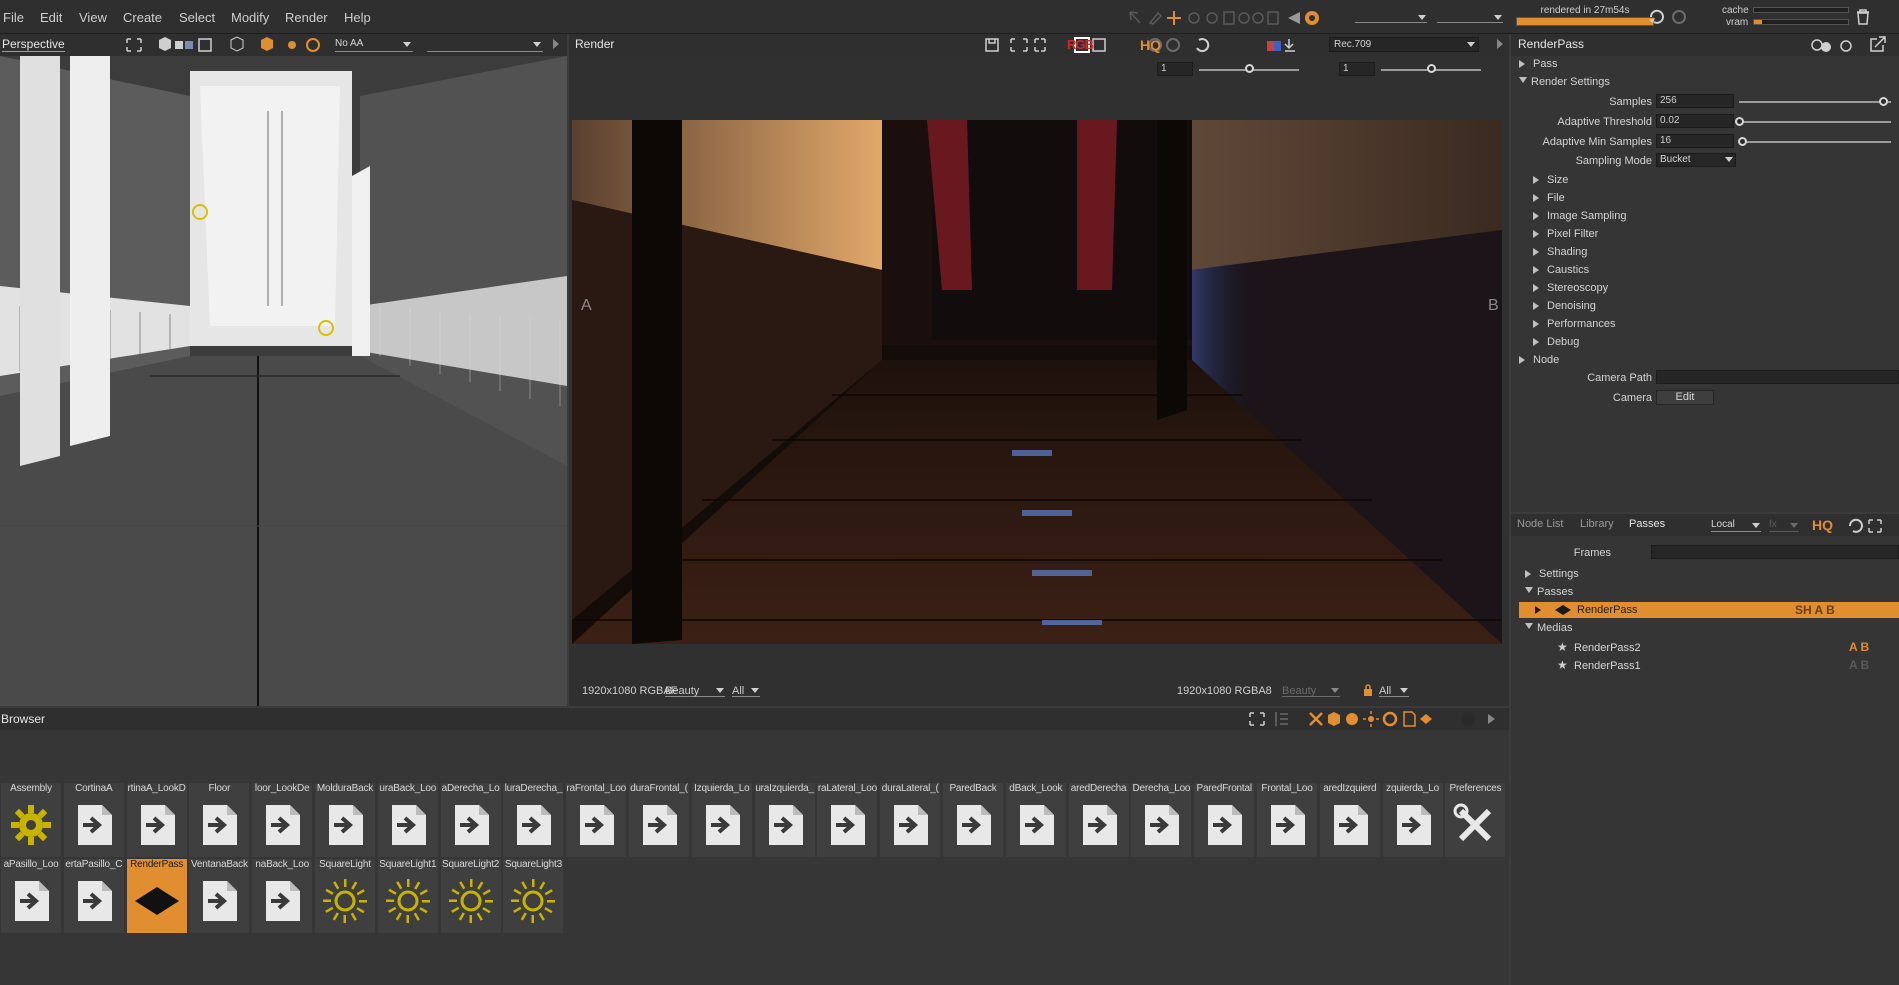  Describe the element at coordinates (910, 820) in the screenshot. I see `browser-item: duraLateral_(` at that location.